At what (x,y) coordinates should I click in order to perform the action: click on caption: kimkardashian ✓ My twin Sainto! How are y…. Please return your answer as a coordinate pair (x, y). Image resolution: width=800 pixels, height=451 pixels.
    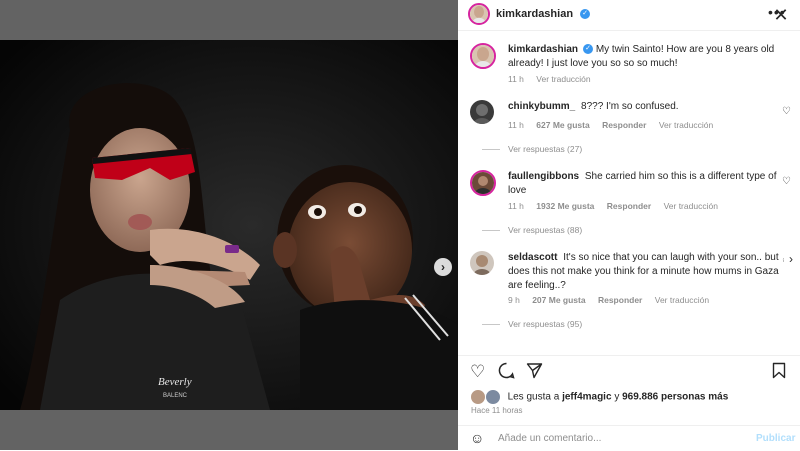
    Looking at the image, I should click on (630, 63).